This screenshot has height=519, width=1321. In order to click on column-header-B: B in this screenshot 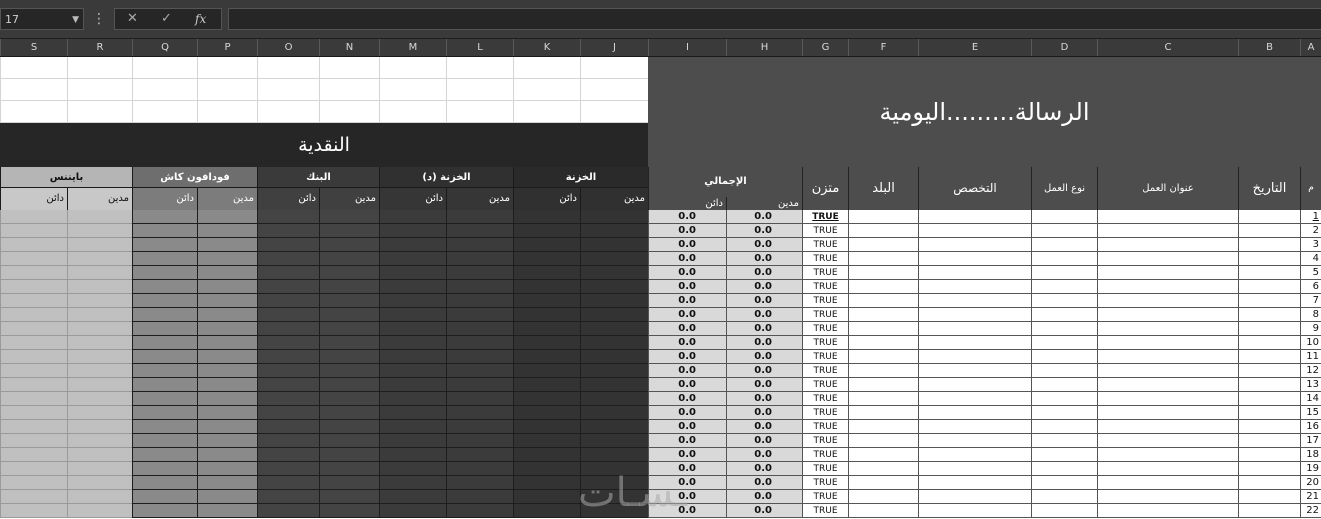, I will do `click(1269, 47)`.